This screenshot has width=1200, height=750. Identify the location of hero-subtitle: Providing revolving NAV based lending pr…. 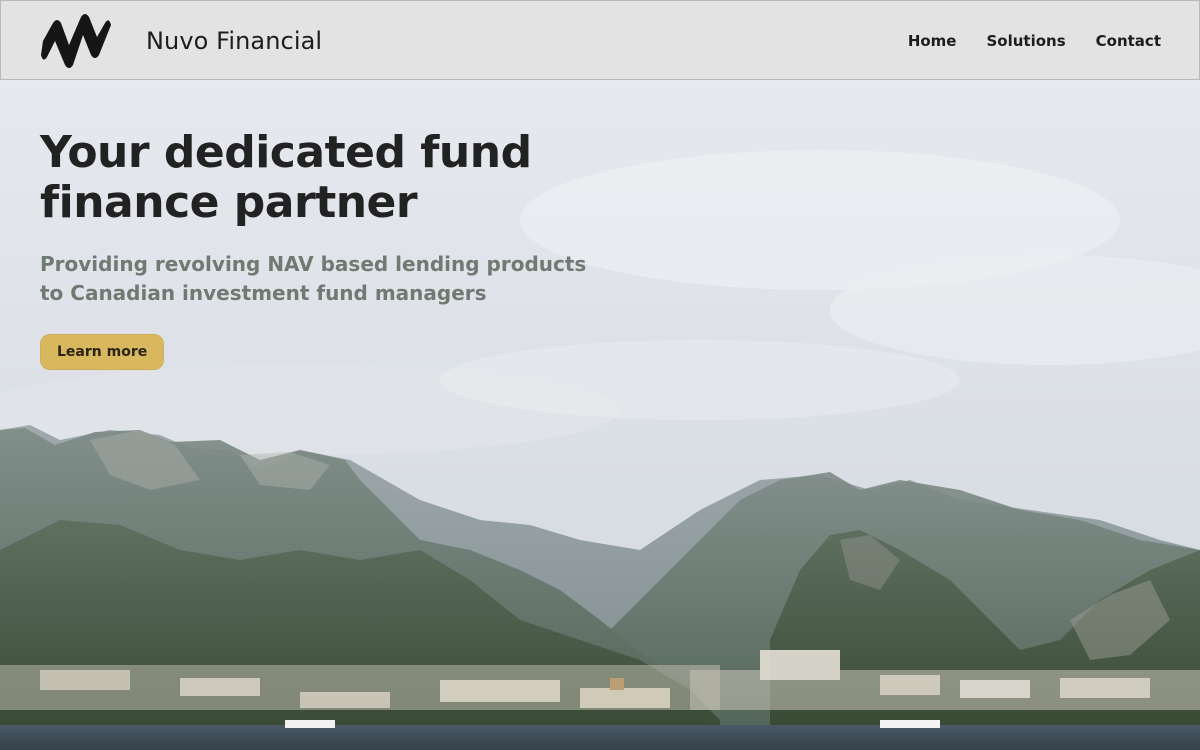
(313, 278).